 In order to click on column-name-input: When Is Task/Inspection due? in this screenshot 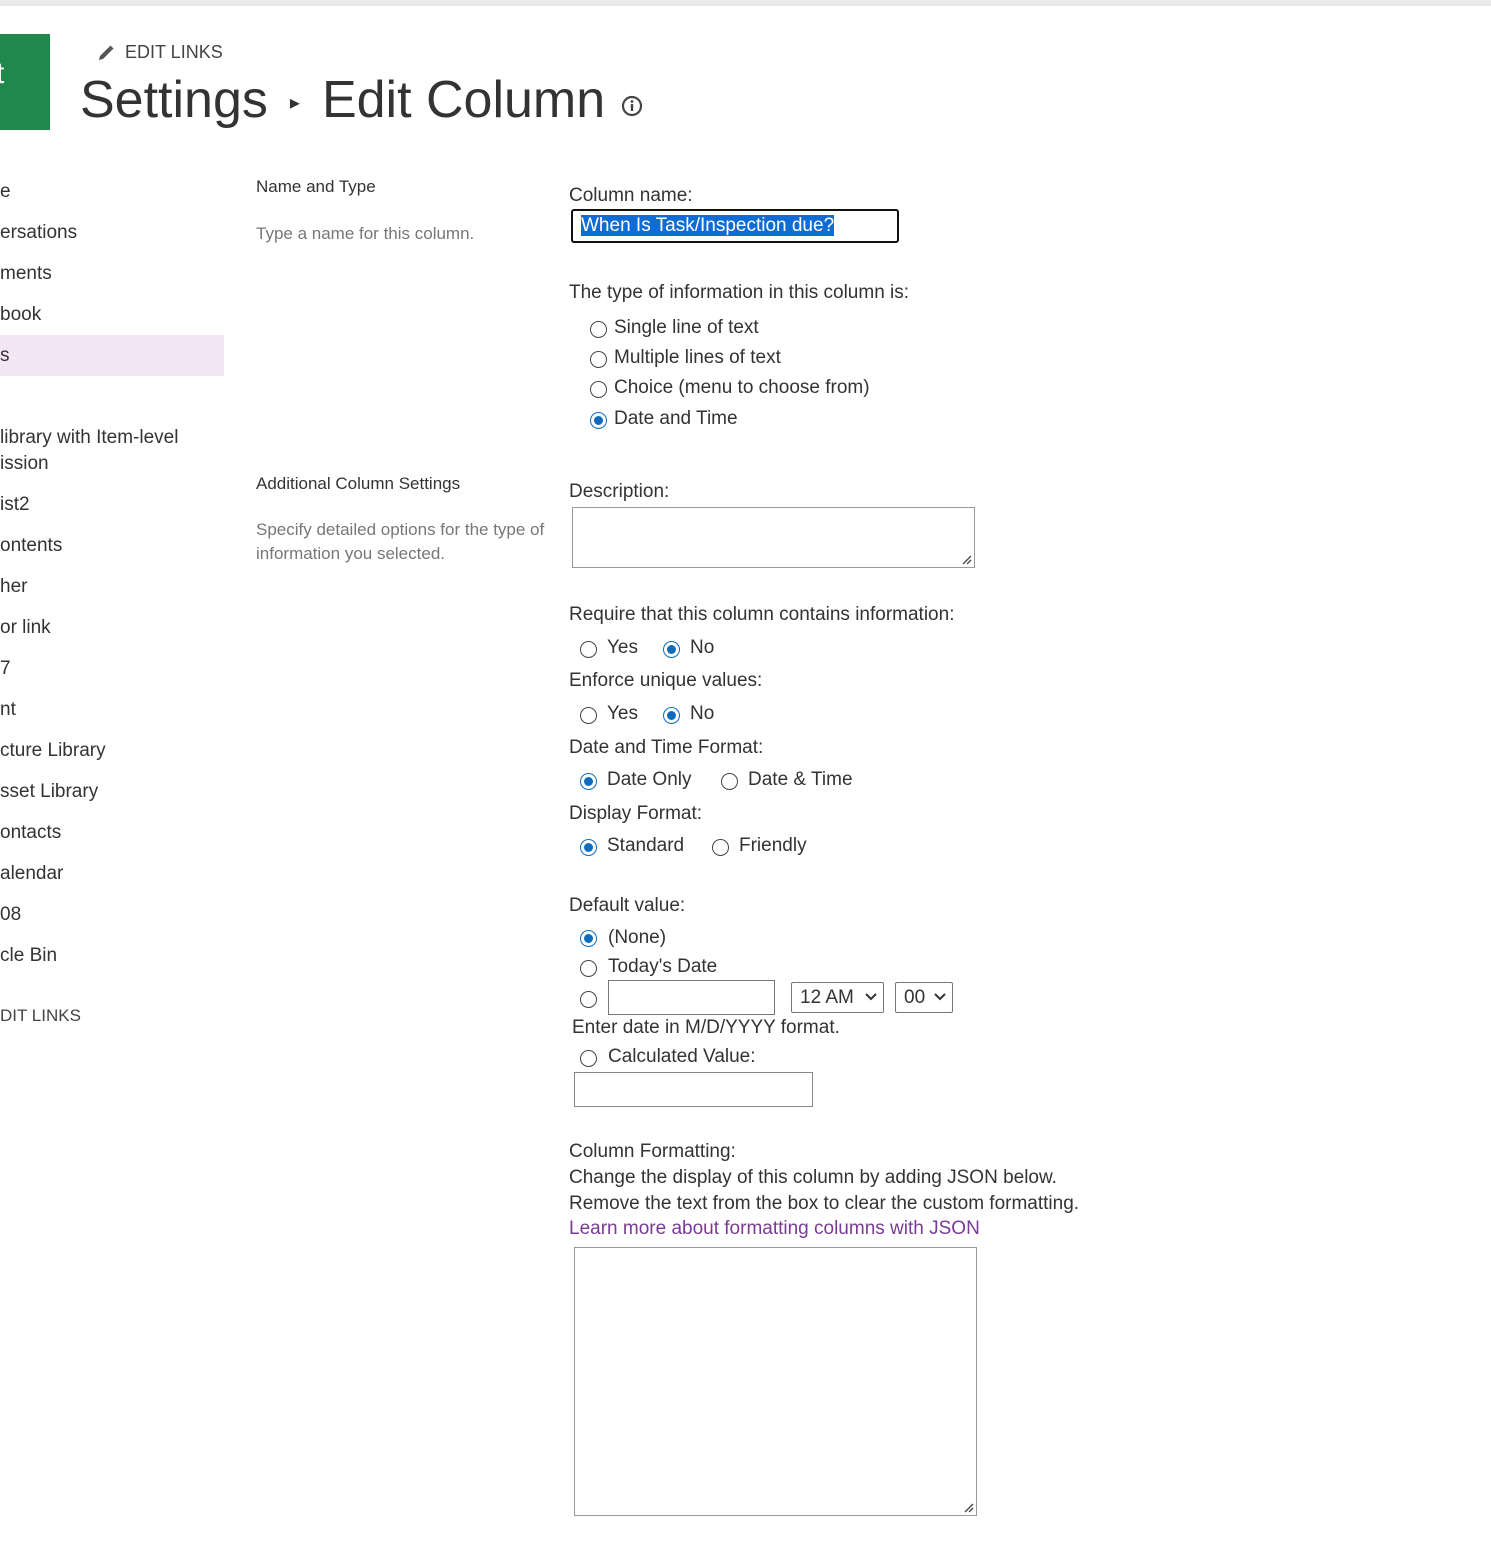, I will do `click(735, 226)`.